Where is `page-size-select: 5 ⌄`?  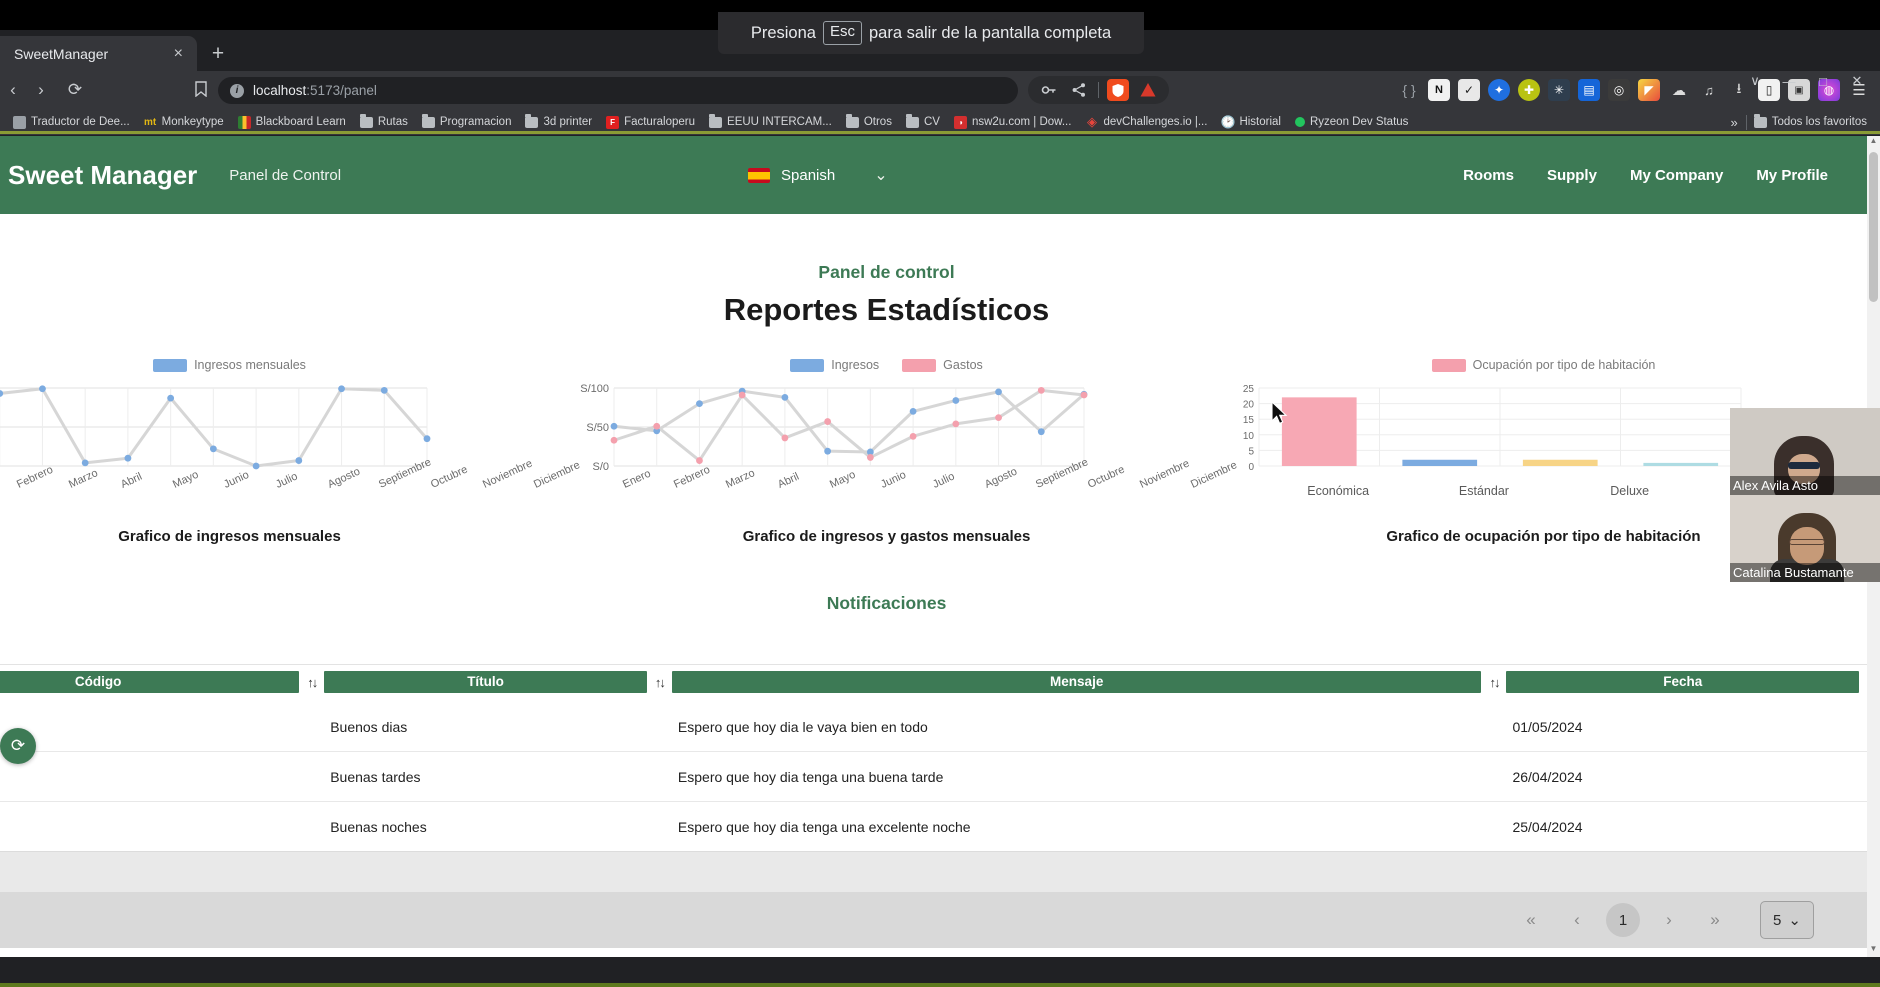
page-size-select: 5 ⌄ is located at coordinates (1787, 920).